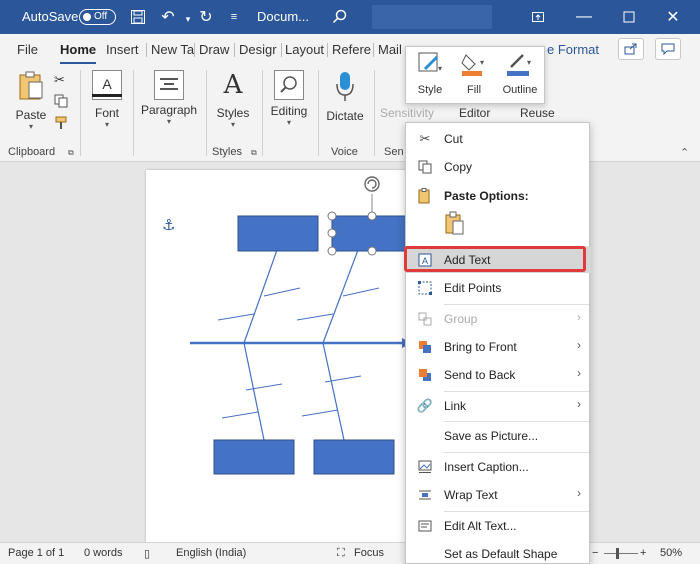 The width and height of the screenshot is (700, 564). I want to click on paste-button: Paste ▾, so click(31, 100).